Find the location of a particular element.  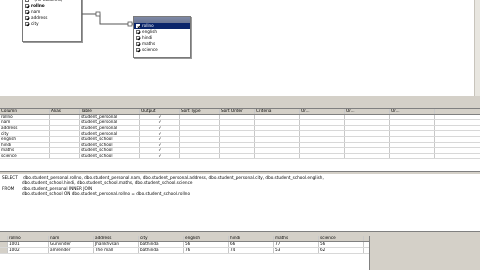

grid-header-cell: Sort Order is located at coordinates (237, 111).